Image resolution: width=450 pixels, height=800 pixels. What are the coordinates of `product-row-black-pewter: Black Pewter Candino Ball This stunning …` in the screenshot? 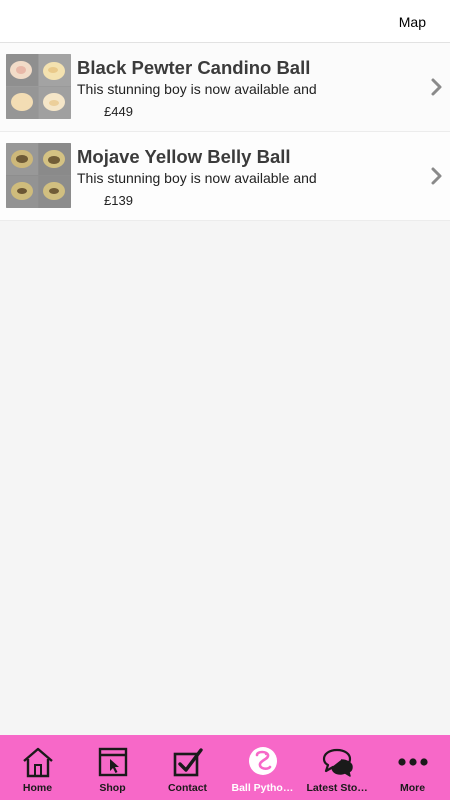 It's located at (225, 87).